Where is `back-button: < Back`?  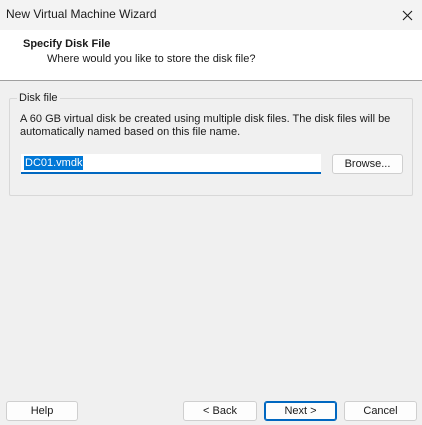 back-button: < Back is located at coordinates (220, 411).